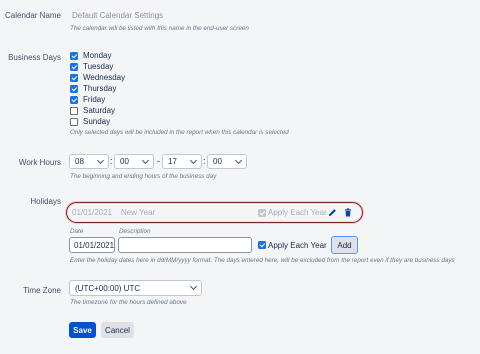  I want to click on time-range-dash: -, so click(158, 161).